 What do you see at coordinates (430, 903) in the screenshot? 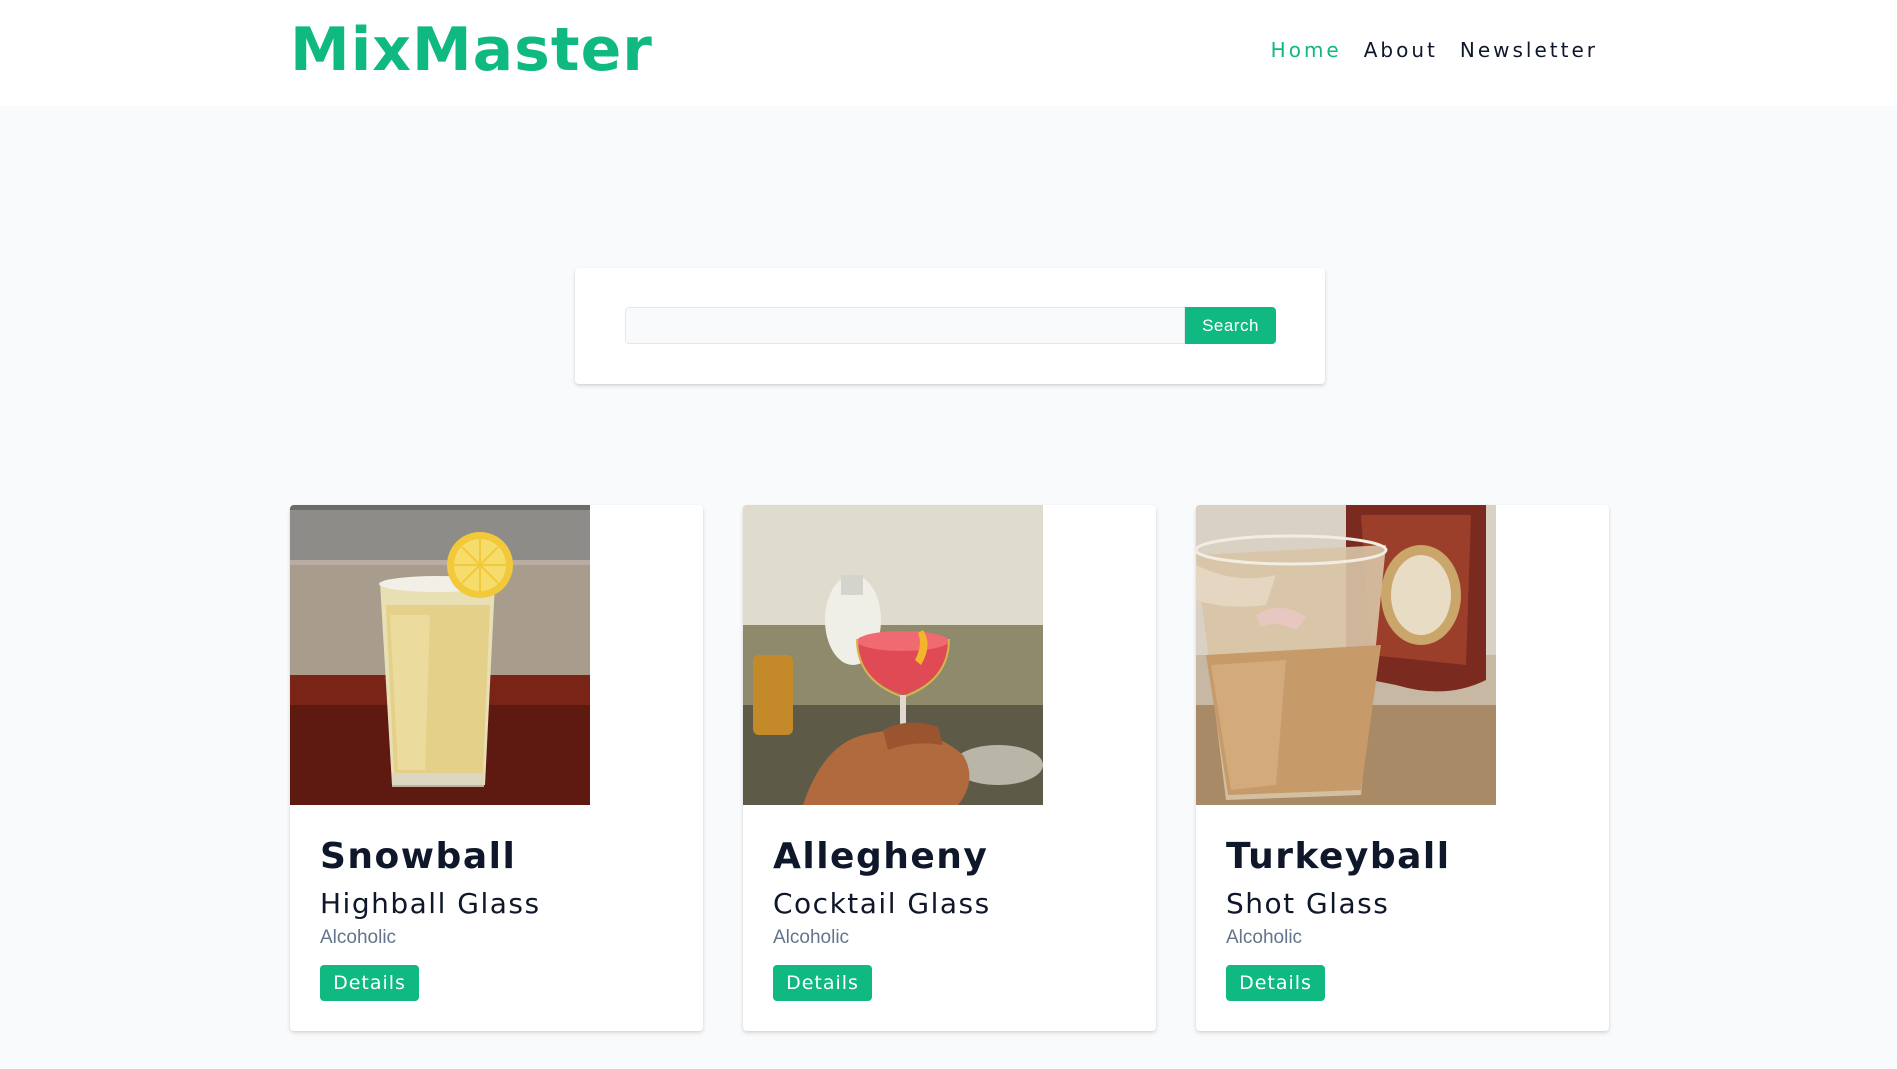
I see `cocktail-glass: Highball Glass` at bounding box center [430, 903].